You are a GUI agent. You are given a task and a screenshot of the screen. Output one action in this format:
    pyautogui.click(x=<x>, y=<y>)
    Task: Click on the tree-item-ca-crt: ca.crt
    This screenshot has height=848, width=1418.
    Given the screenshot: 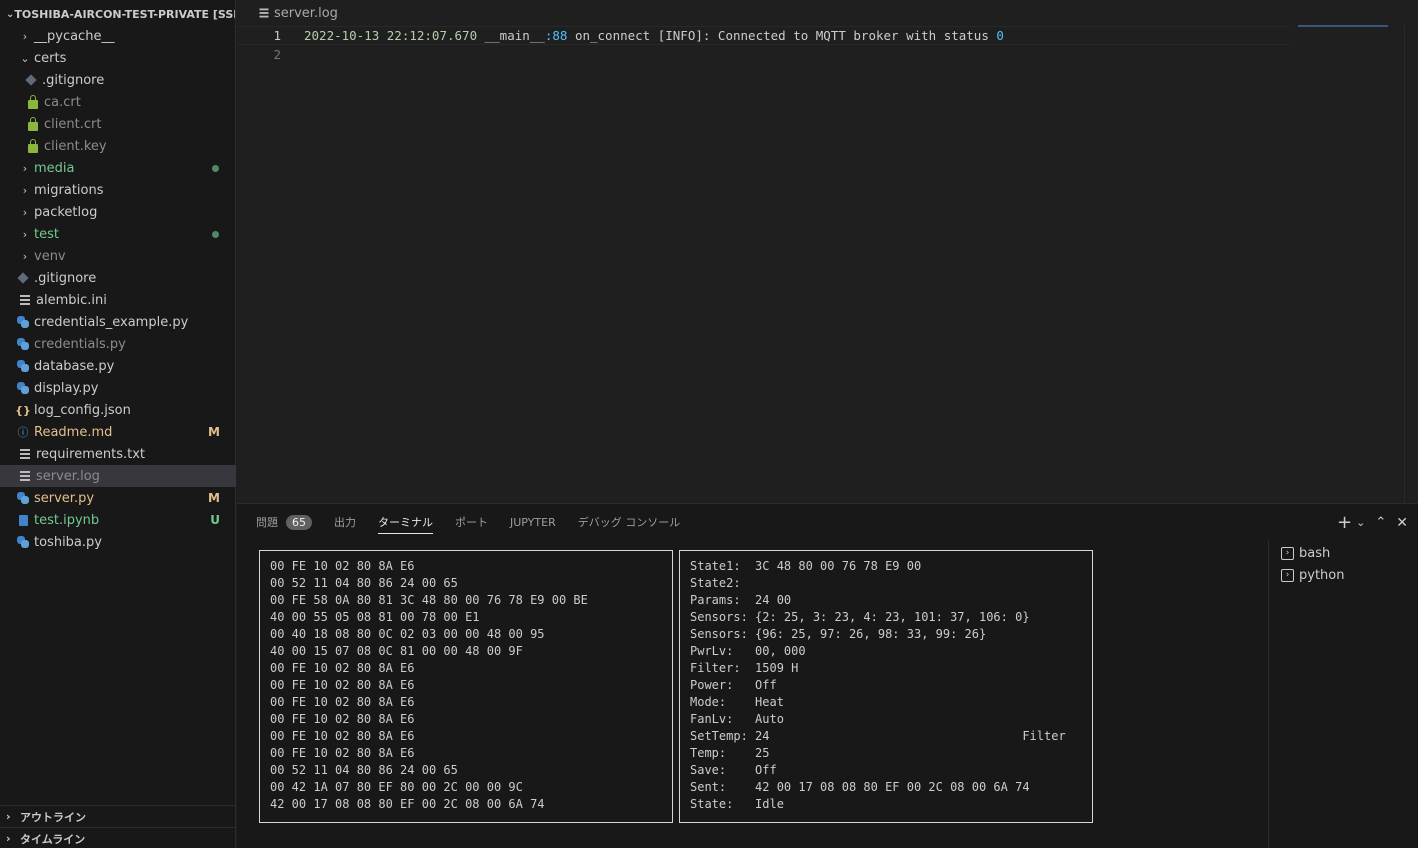 What is the action you would take?
    pyautogui.click(x=118, y=102)
    